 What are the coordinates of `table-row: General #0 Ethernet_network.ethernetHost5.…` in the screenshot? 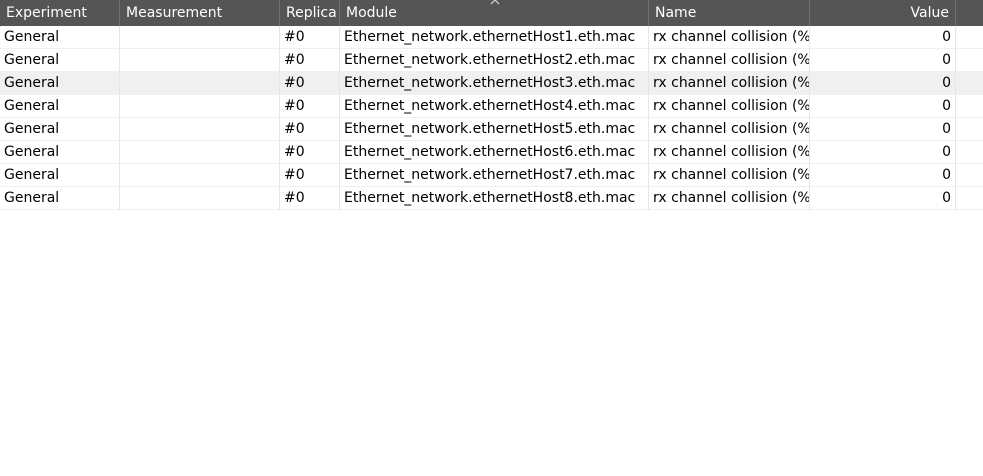 It's located at (491, 129).